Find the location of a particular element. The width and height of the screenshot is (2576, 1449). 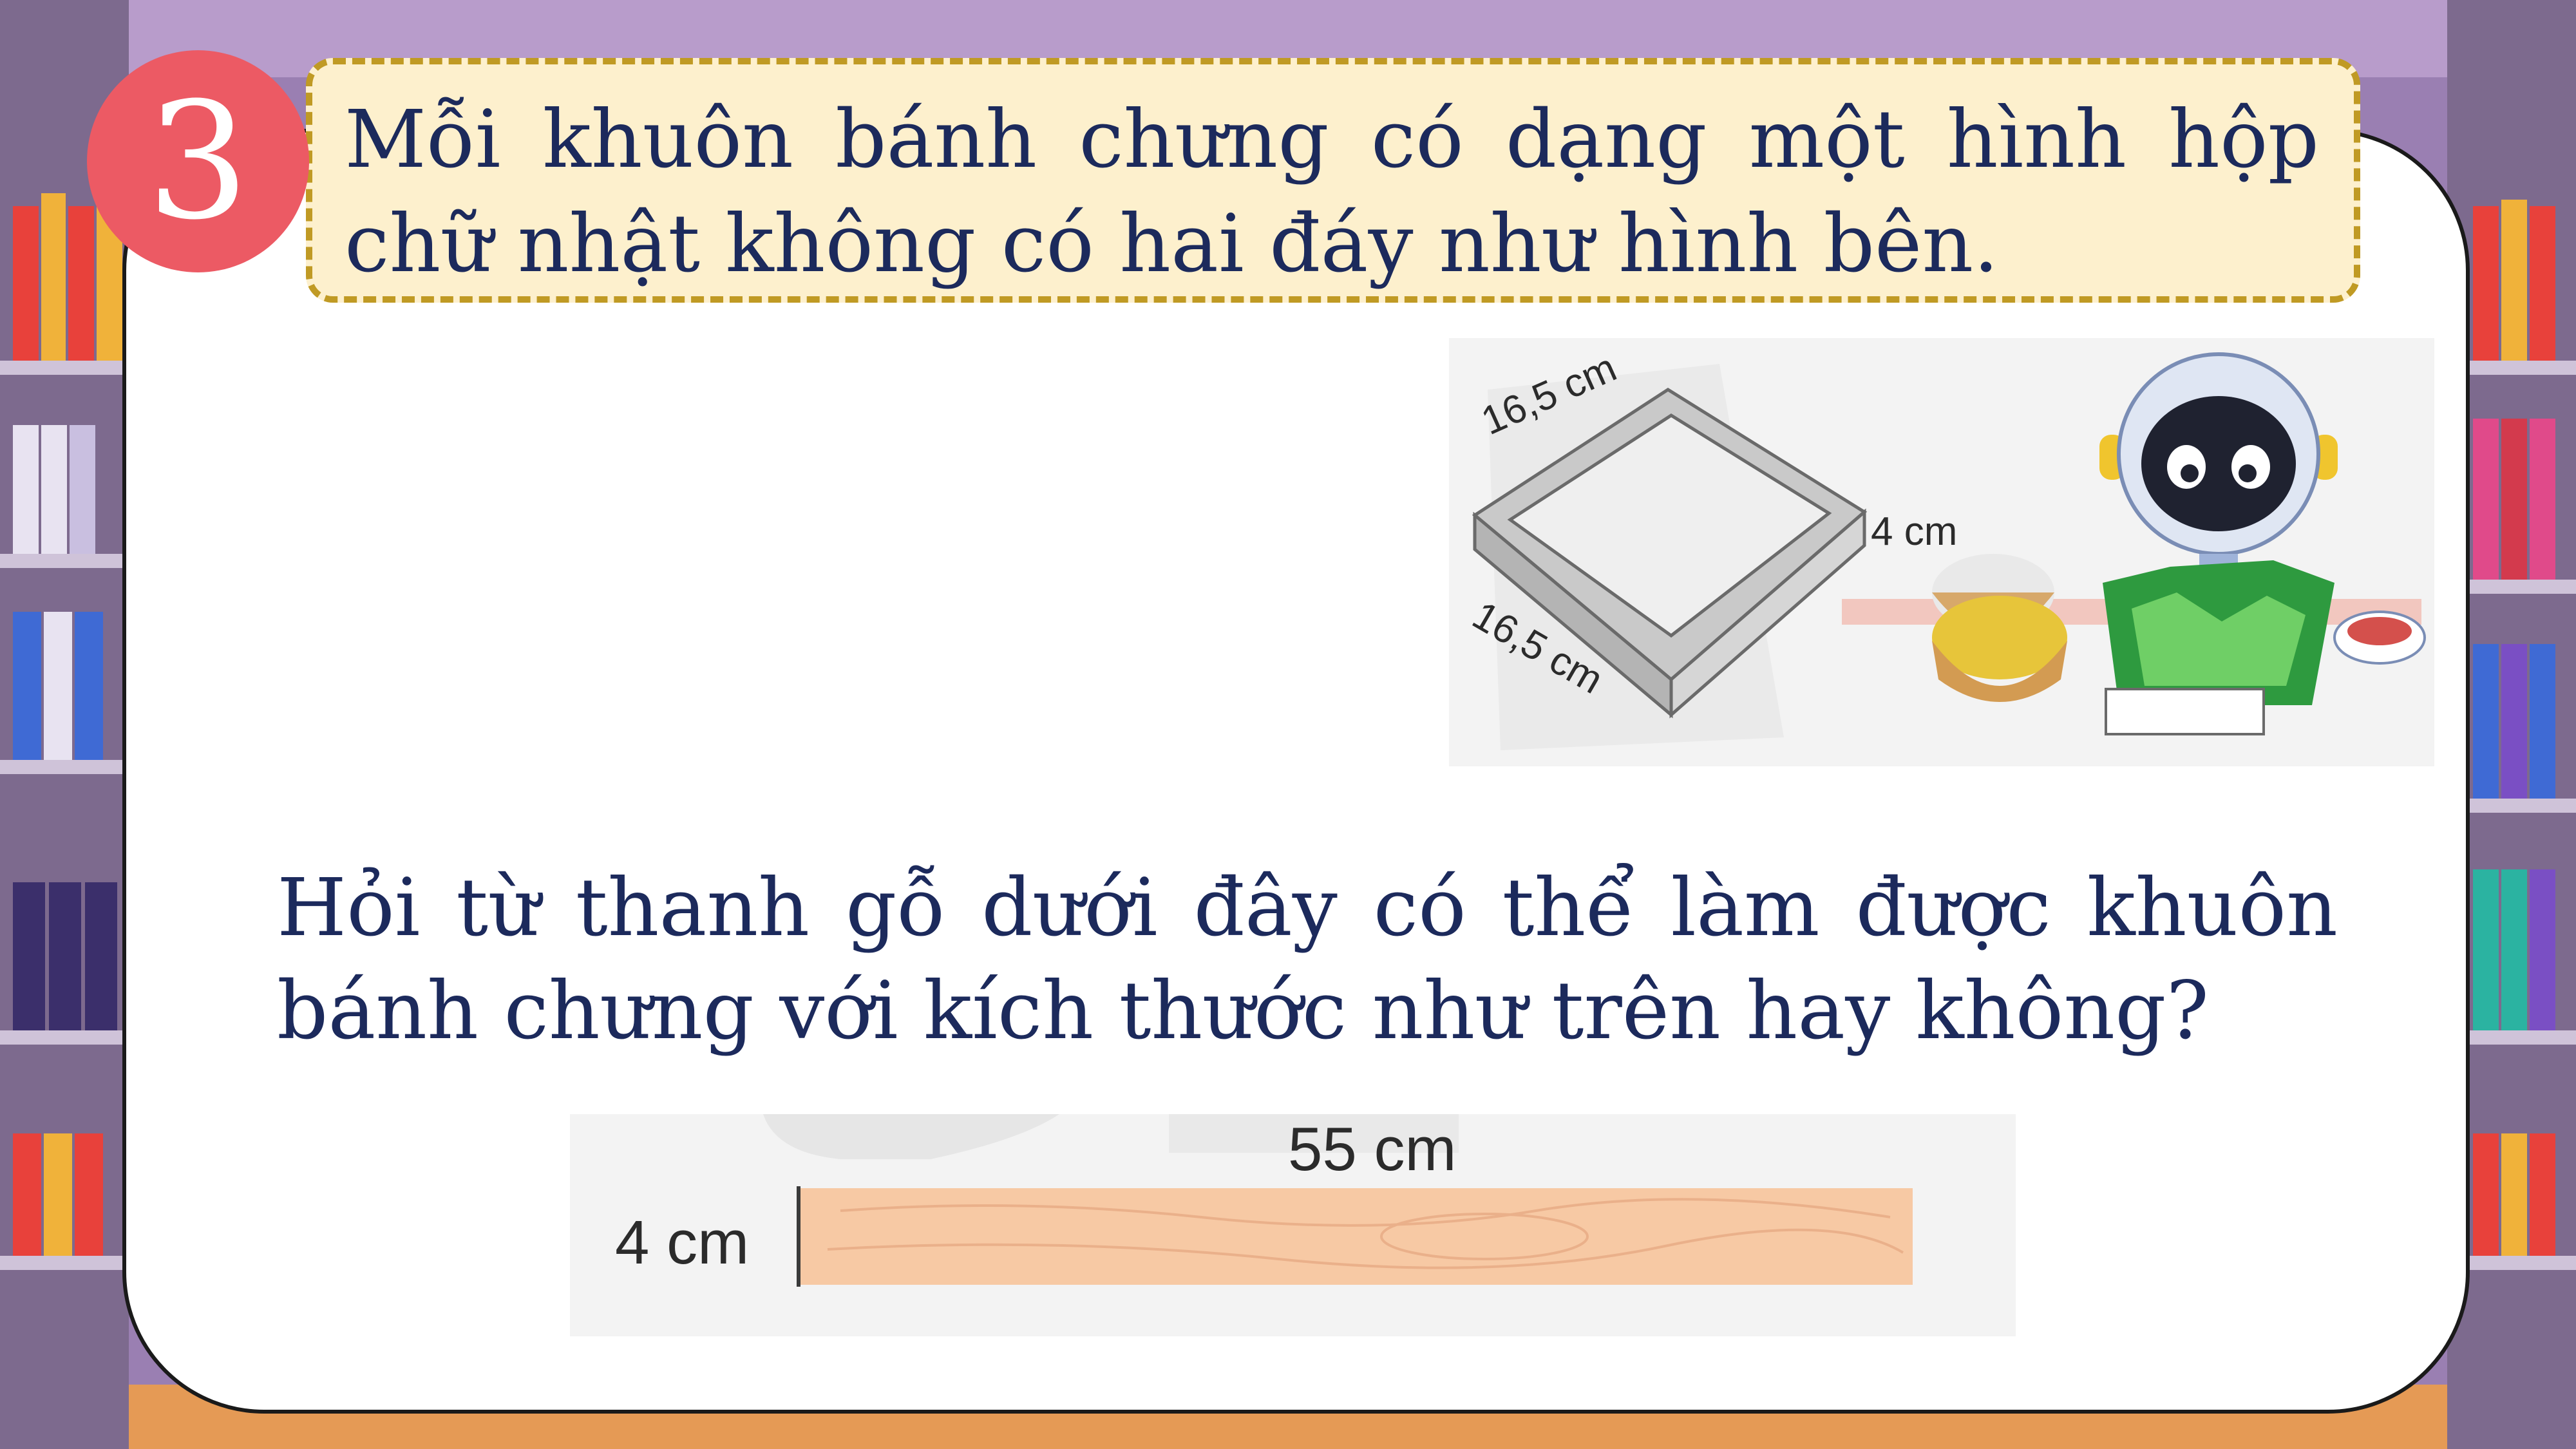

plank-length-label: 55 cm is located at coordinates (1372, 1149).